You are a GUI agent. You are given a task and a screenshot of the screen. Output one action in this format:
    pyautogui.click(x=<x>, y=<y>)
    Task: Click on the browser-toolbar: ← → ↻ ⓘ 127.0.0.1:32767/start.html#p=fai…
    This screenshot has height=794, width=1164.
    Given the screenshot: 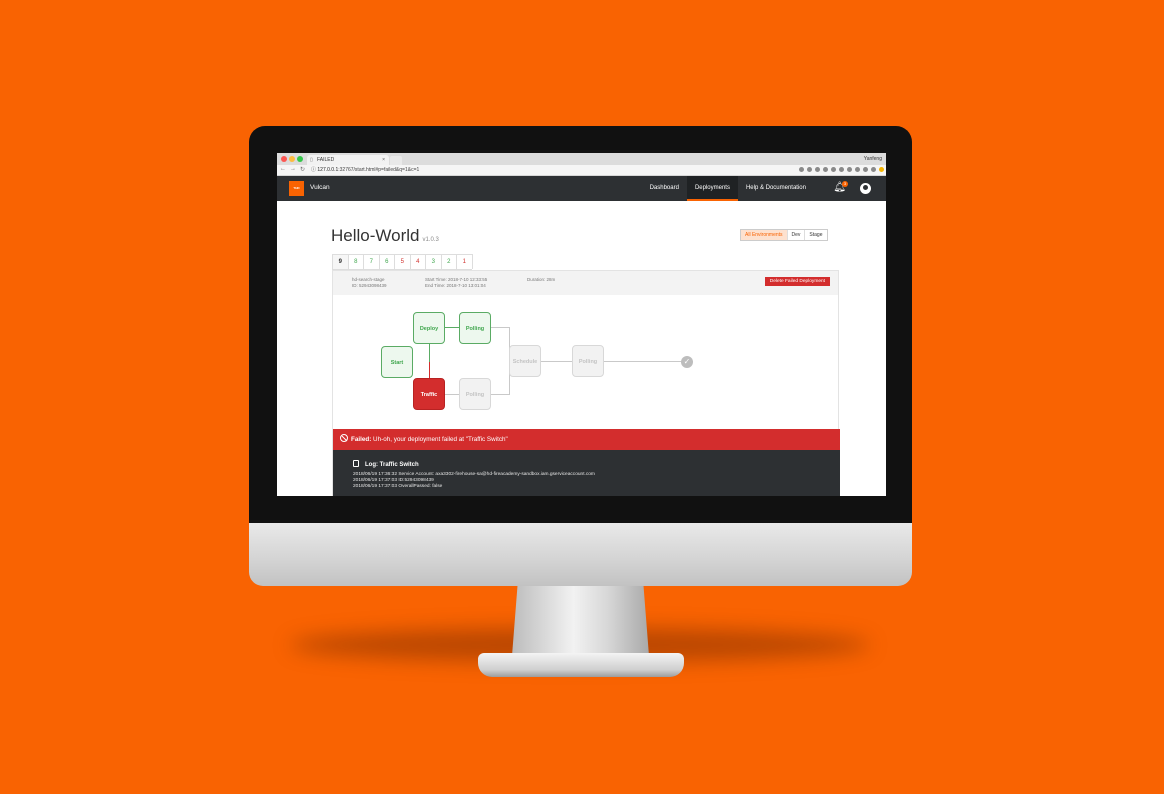 What is the action you would take?
    pyautogui.click(x=581, y=170)
    